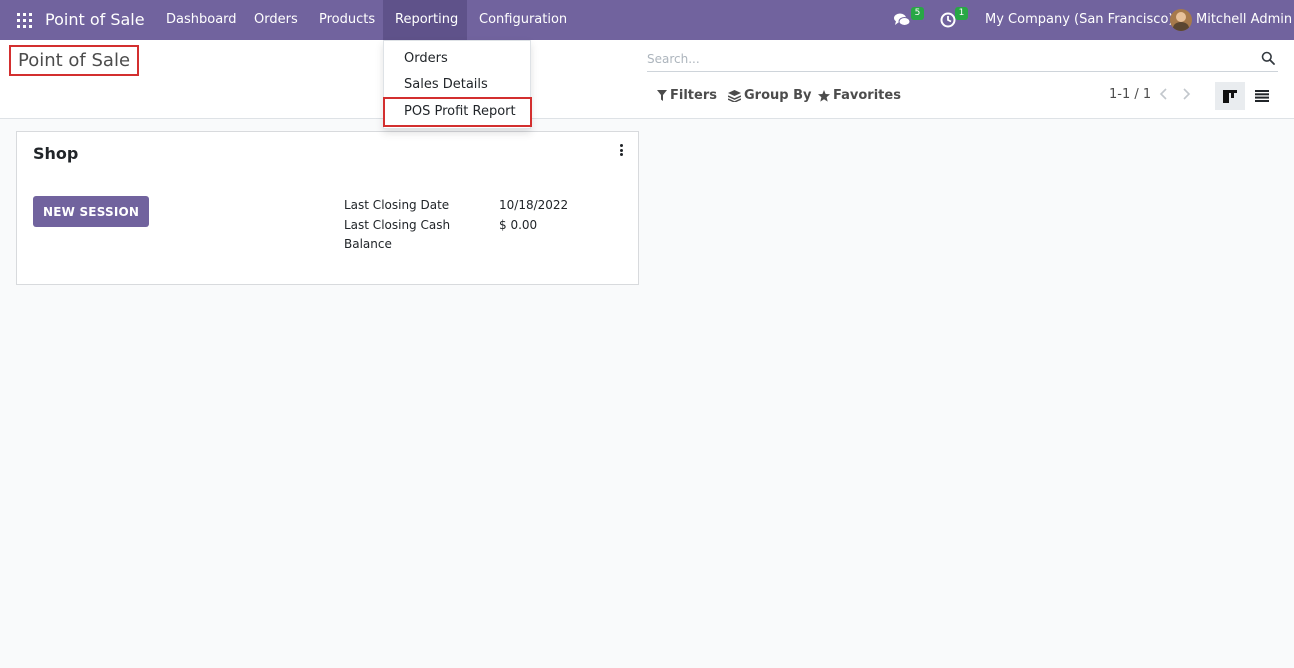  Describe the element at coordinates (457, 112) in the screenshot. I see `menu-item-pos-profit-report: POS Profit Report` at that location.